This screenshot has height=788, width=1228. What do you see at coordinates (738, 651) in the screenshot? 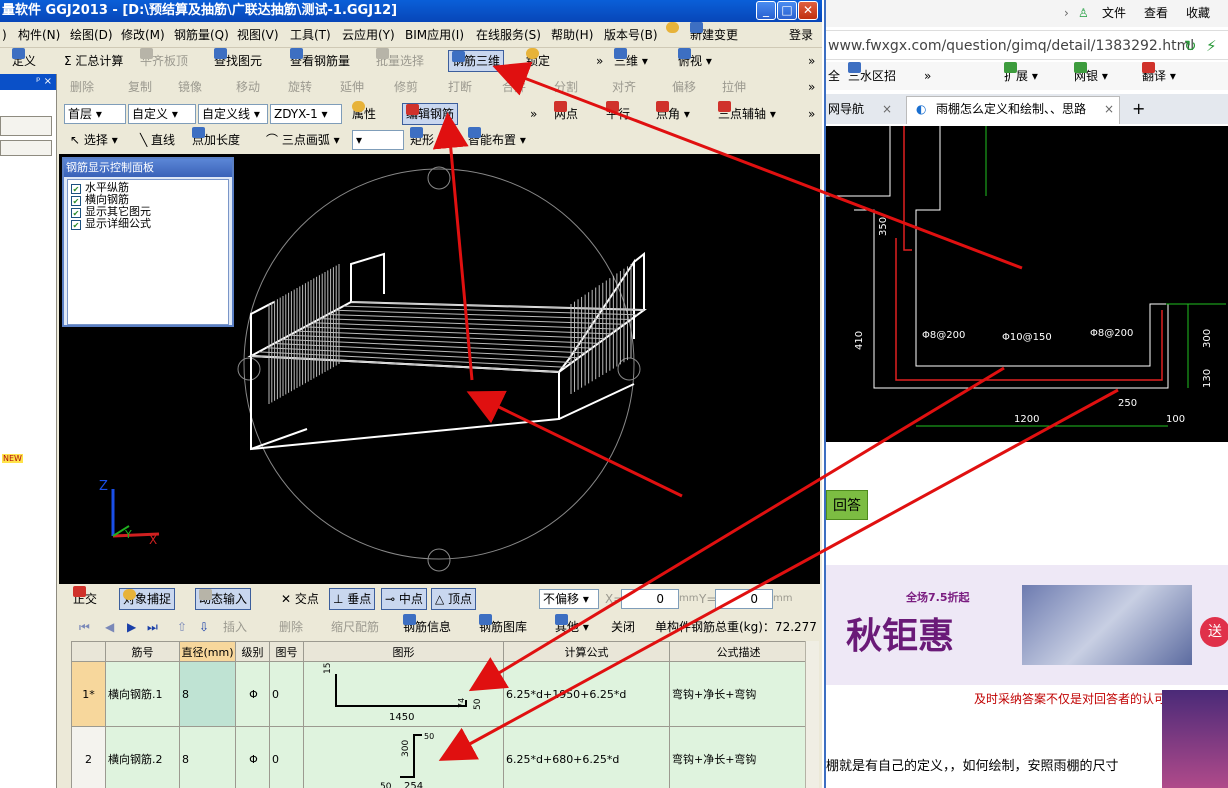
I see `col-header-desc: 公式描述` at bounding box center [738, 651].